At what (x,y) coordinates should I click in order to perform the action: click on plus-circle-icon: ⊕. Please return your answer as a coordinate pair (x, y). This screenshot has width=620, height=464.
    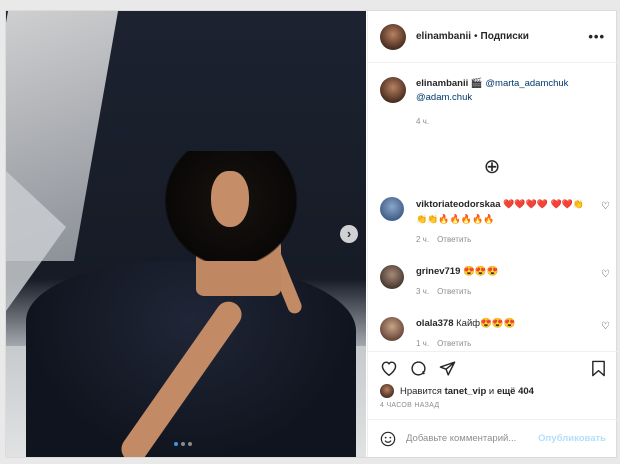
    Looking at the image, I should click on (492, 167).